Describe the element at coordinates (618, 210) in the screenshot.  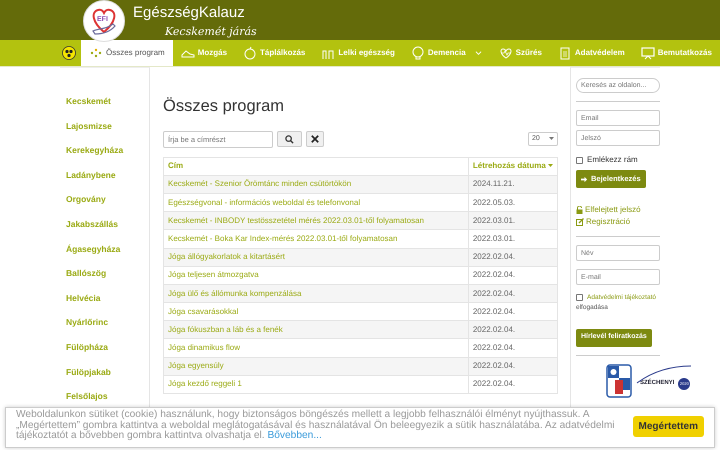
I see `forgot-password-link: Elfelejtett jelszó` at that location.